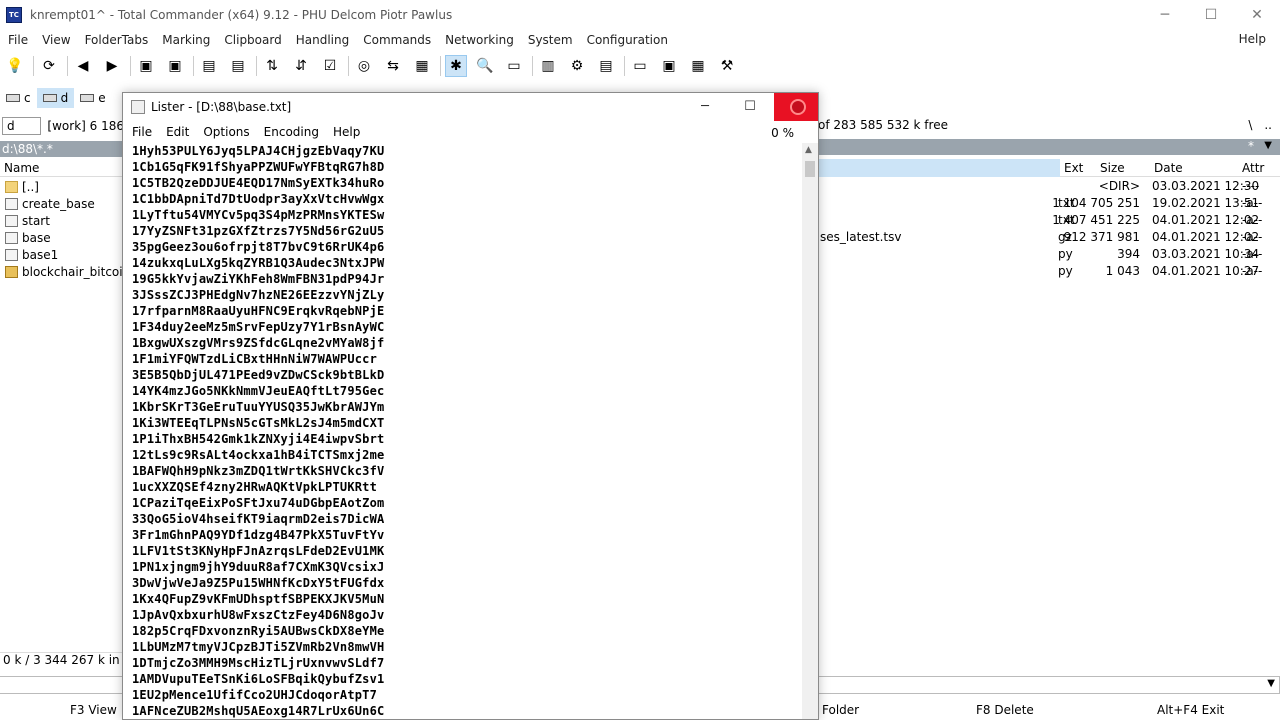 Image resolution: width=1280 pixels, height=720 pixels. What do you see at coordinates (1250, 125) in the screenshot?
I see `root-button: \` at bounding box center [1250, 125].